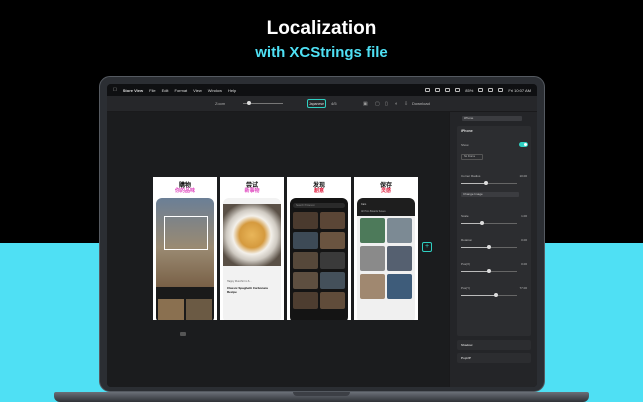 The width and height of the screenshot is (643, 402). Describe the element at coordinates (321, 52) in the screenshot. I see `promo-subheadline: with XCStrings file` at that location.